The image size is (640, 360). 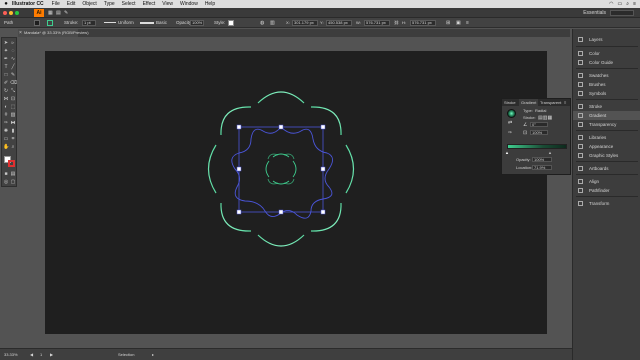 I want to click on color-mode-icon: ■, so click(x=6, y=174).